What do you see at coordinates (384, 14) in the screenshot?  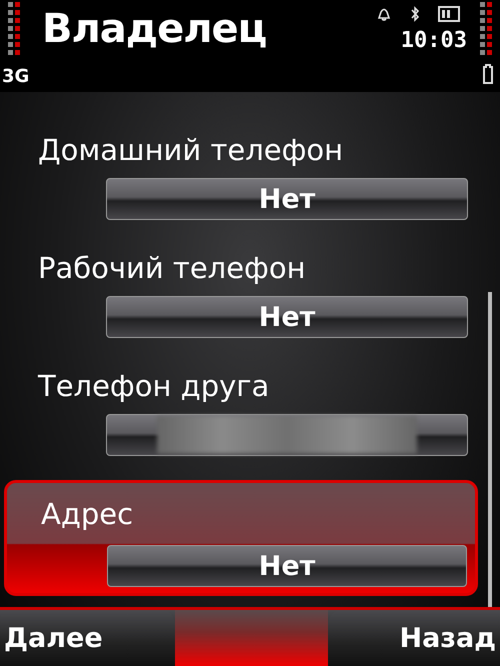 I see `bell-icon` at bounding box center [384, 14].